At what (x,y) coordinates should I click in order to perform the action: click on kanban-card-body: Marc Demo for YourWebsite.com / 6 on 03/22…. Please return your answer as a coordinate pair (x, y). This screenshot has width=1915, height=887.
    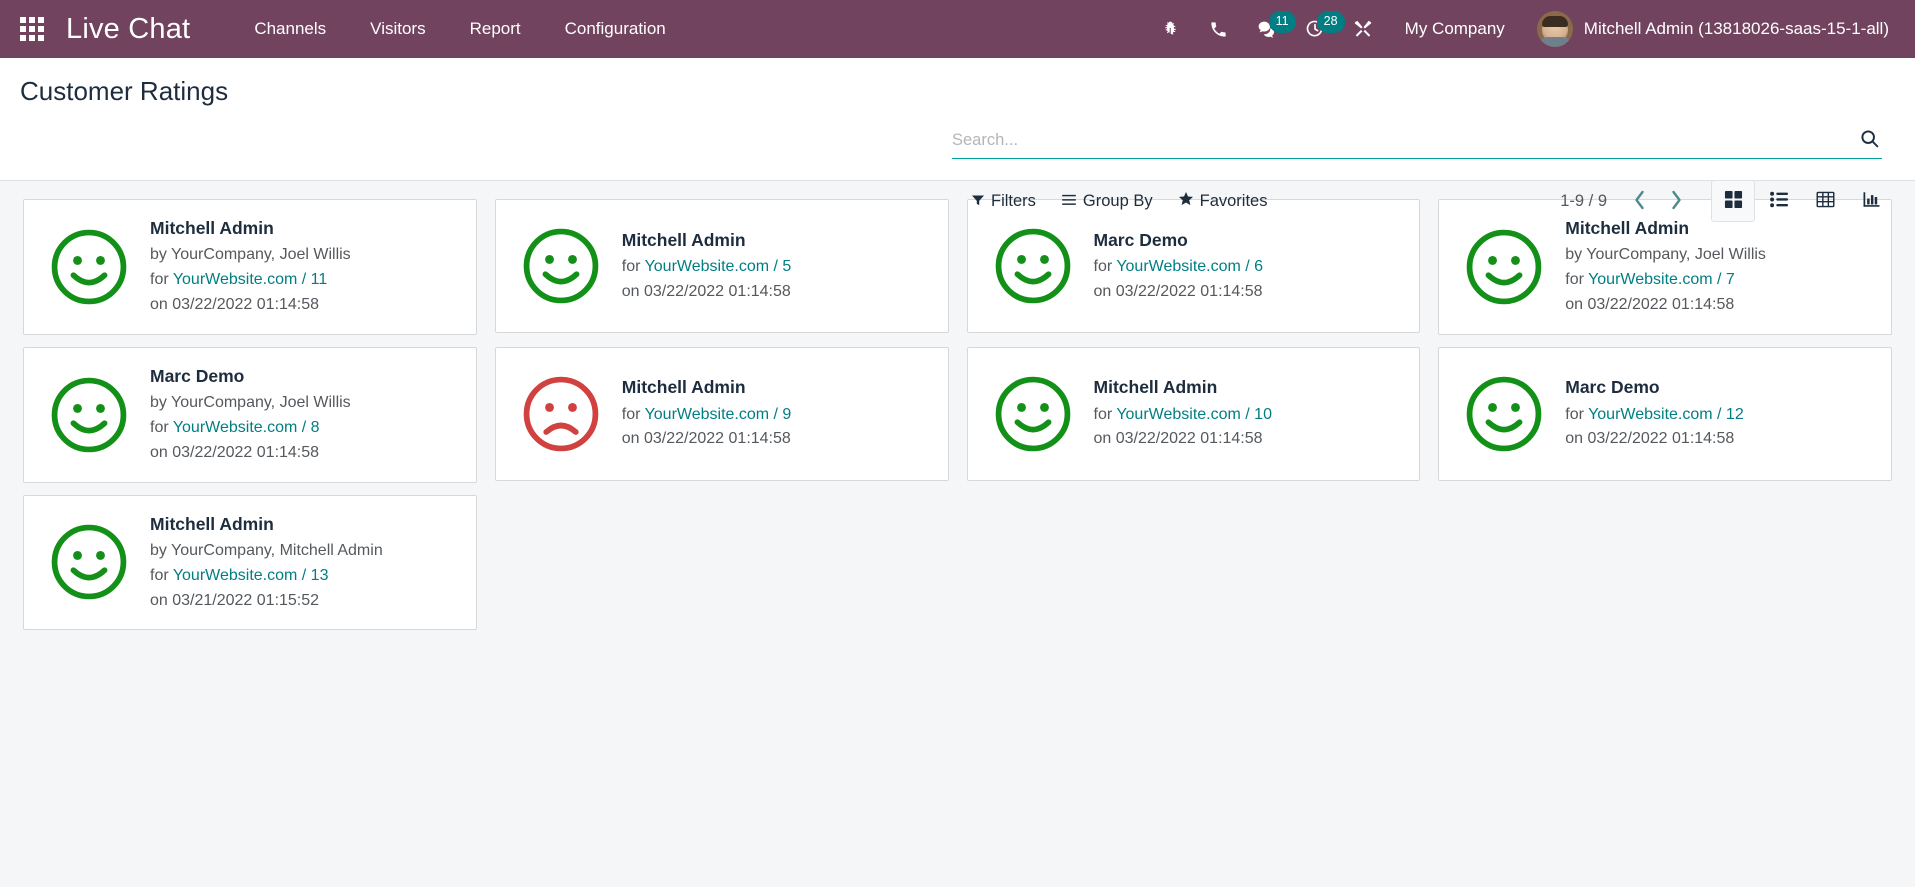
    Looking at the image, I should click on (1179, 266).